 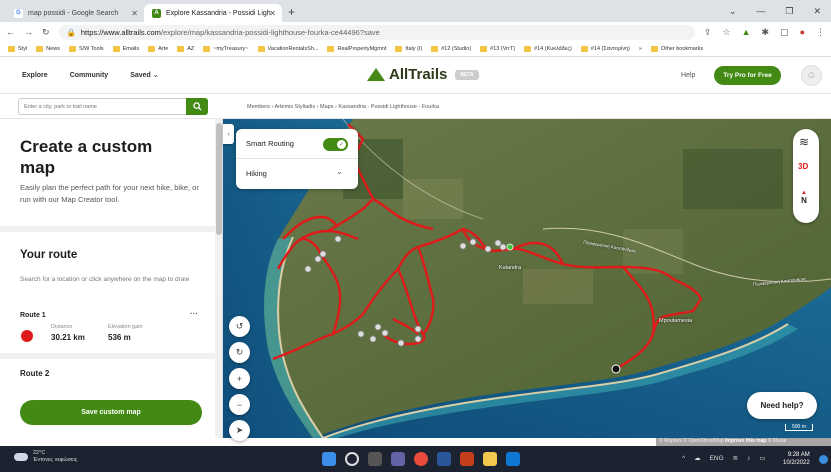 What do you see at coordinates (46, 32) in the screenshot?
I see `reload-icon: ↻` at bounding box center [46, 32].